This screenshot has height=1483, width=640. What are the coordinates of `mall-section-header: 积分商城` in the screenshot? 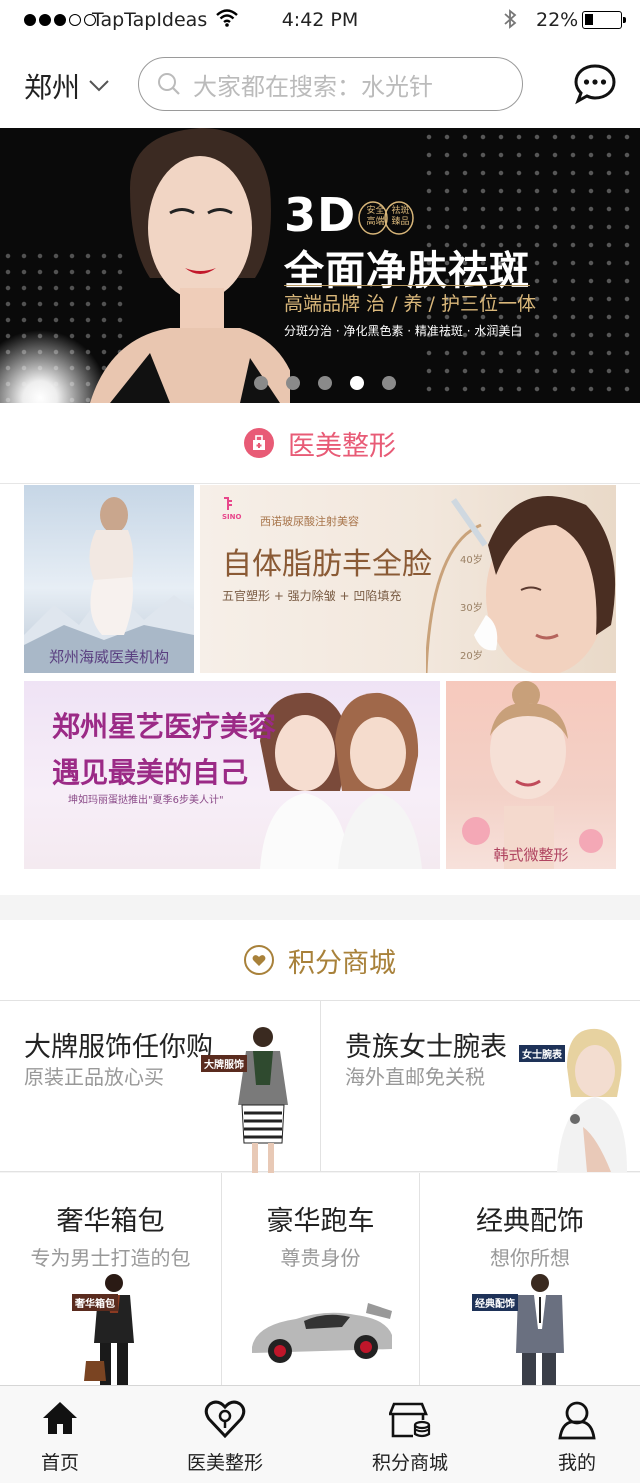 It's located at (320, 960).